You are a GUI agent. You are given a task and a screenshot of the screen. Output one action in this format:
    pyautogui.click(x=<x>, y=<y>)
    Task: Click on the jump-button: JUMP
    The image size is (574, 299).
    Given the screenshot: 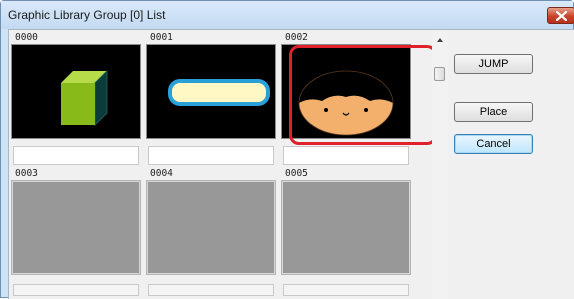 What is the action you would take?
    pyautogui.click(x=493, y=64)
    